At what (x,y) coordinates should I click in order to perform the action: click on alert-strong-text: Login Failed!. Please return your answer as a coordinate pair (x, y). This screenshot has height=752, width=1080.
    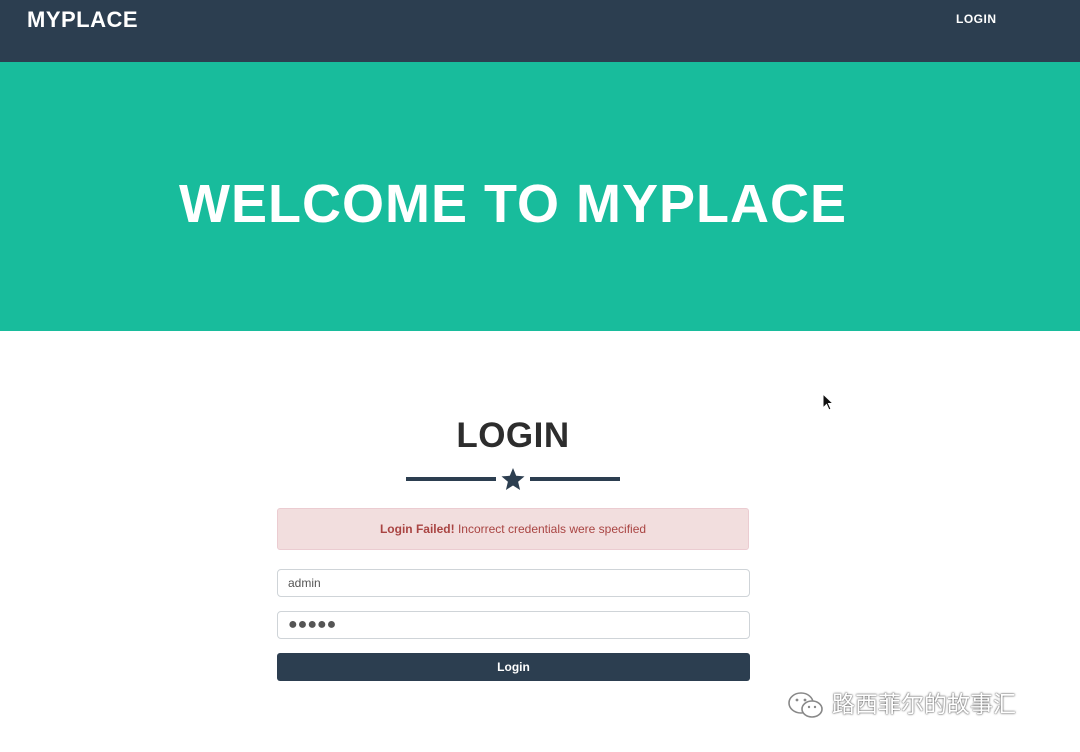
    Looking at the image, I should click on (417, 529).